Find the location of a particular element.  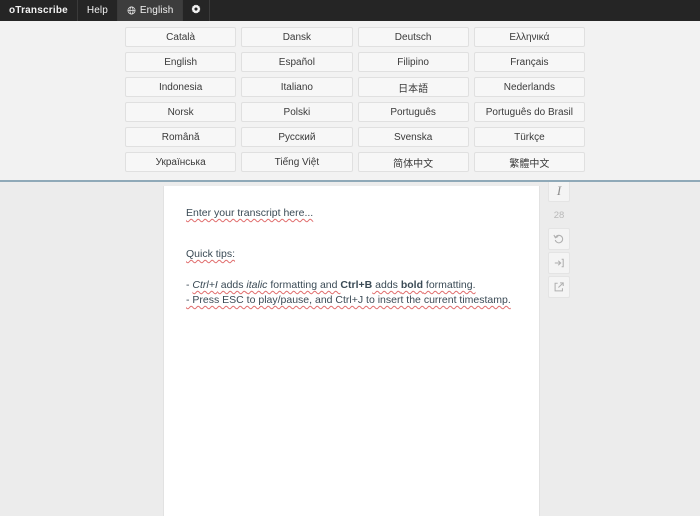

language-option: Tiếng Việt is located at coordinates (297, 162).